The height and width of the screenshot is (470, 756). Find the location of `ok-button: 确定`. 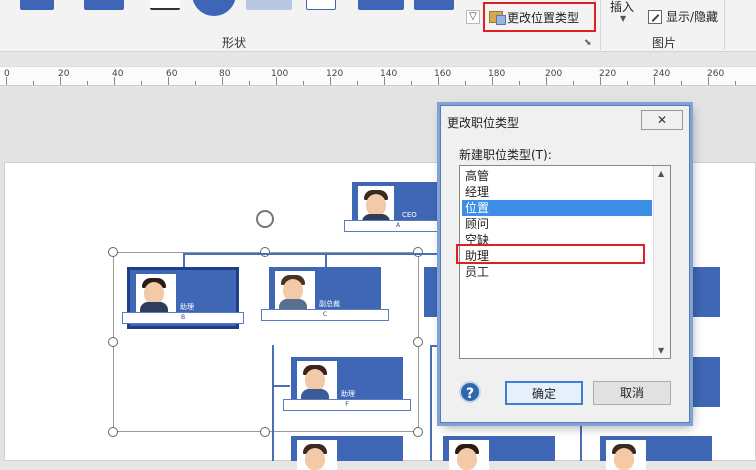

ok-button: 确定 is located at coordinates (544, 393).